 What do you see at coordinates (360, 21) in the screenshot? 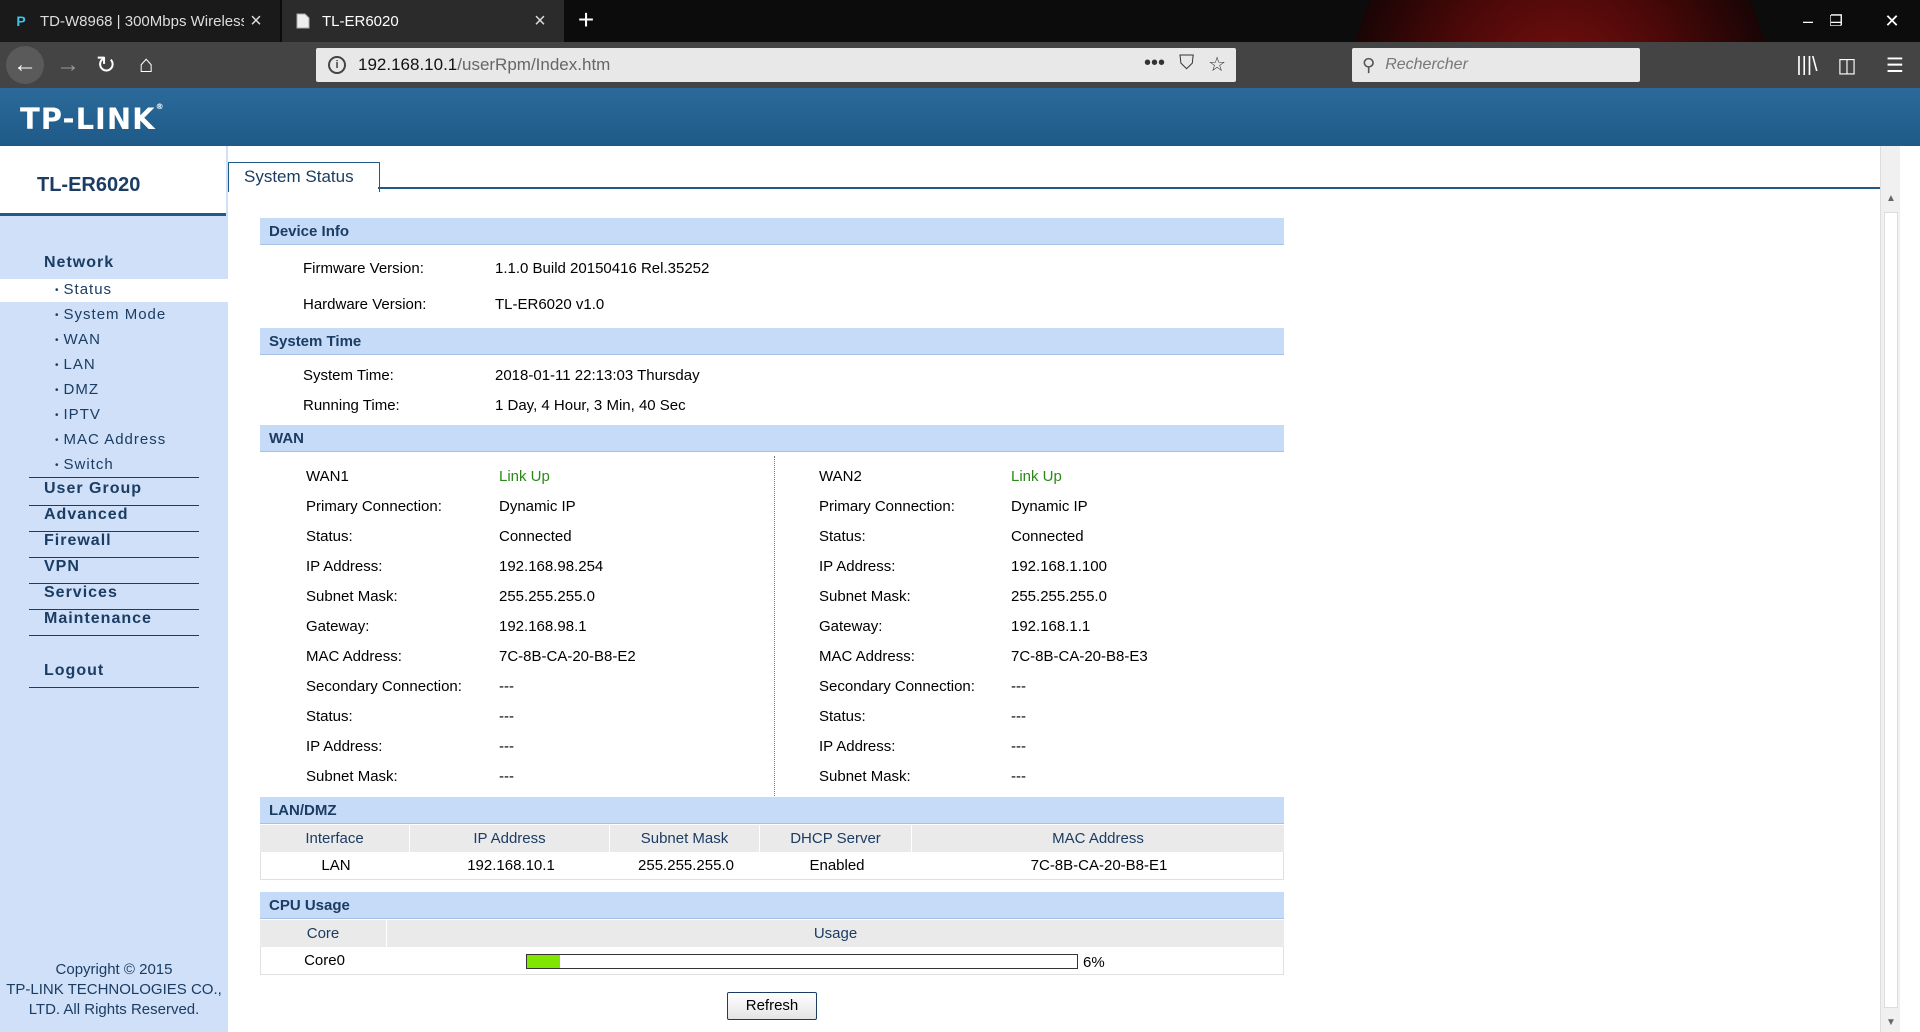
I see `tab-title: TL-ER6020` at bounding box center [360, 21].